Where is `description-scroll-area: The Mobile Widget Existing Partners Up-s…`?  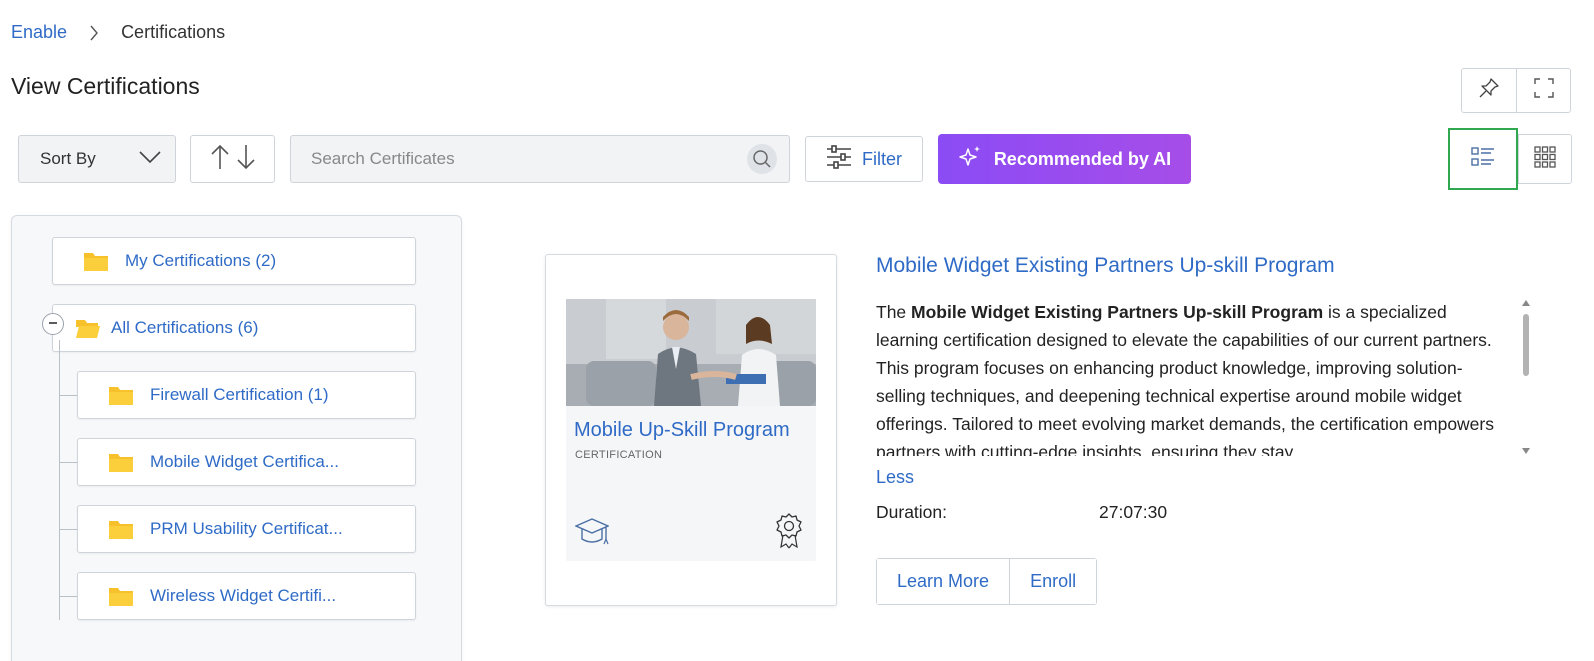
description-scroll-area: The Mobile Widget Existing Partners Up-s… is located at coordinates (1201, 377).